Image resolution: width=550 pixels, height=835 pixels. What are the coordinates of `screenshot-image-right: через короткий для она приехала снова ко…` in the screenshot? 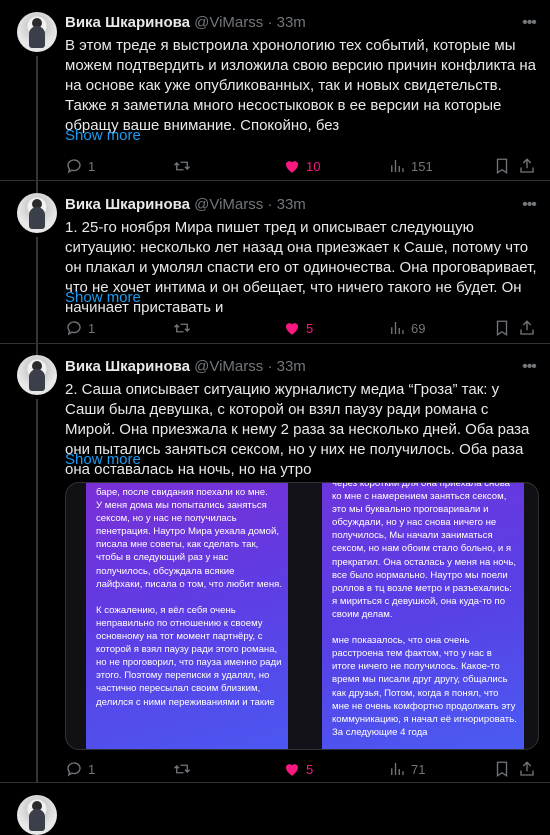 It's located at (423, 616).